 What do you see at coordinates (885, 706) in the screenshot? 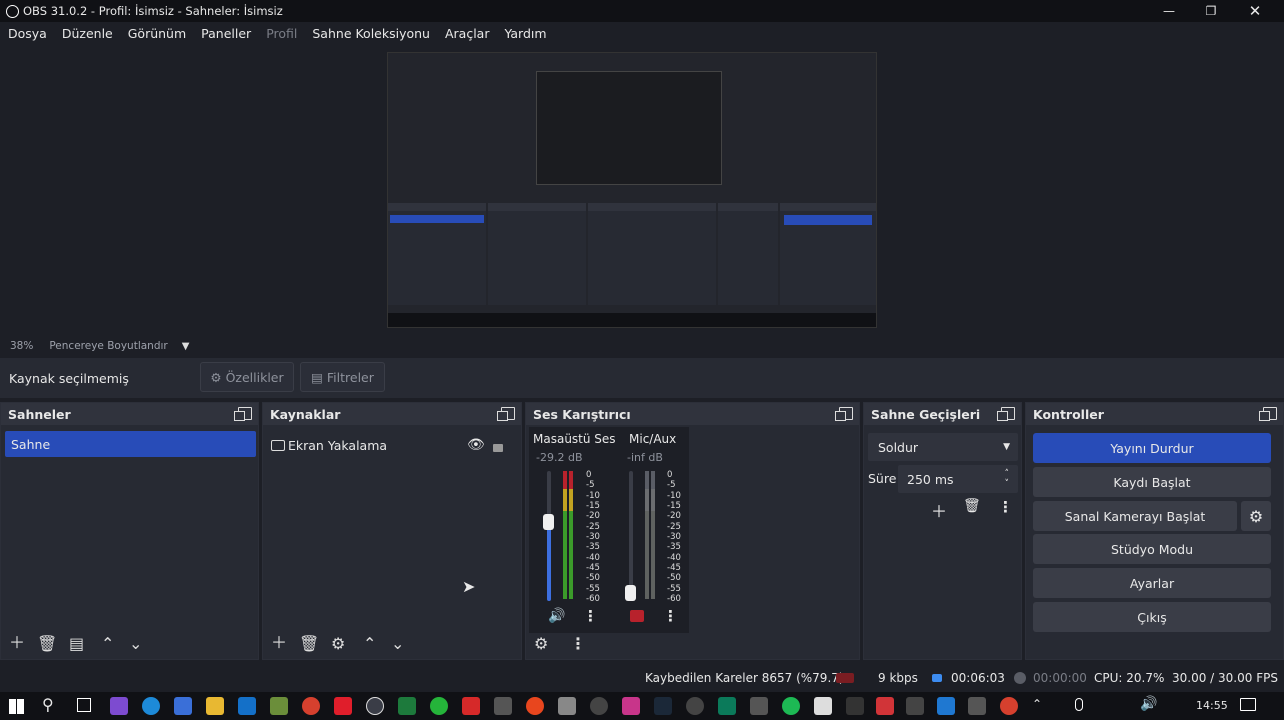
I see `pdf-icon` at bounding box center [885, 706].